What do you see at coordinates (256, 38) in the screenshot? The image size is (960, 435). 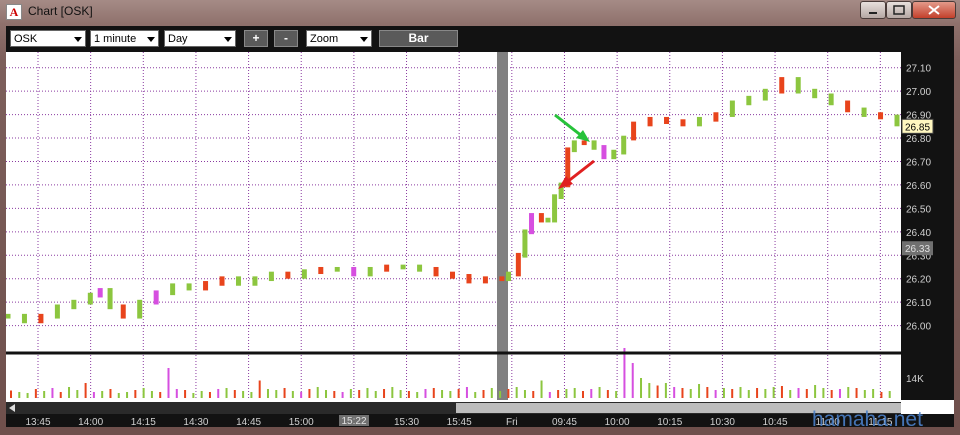 I see `zoom-in-button: +` at bounding box center [256, 38].